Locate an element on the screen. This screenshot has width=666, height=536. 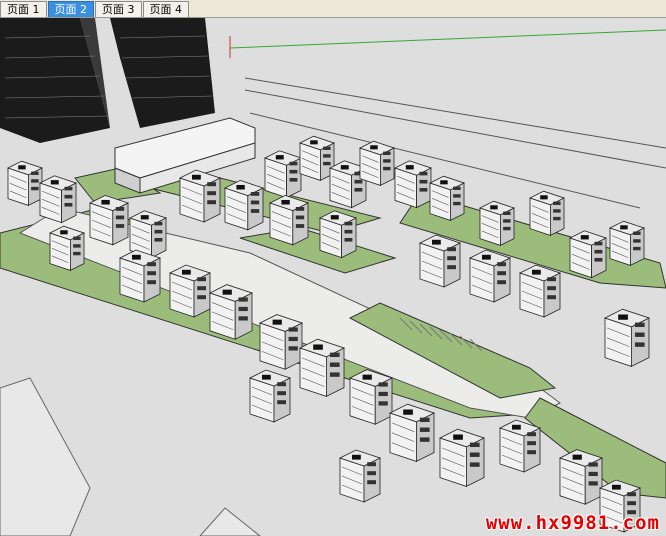
tab-page-1: 页面 1 is located at coordinates (23, 9).